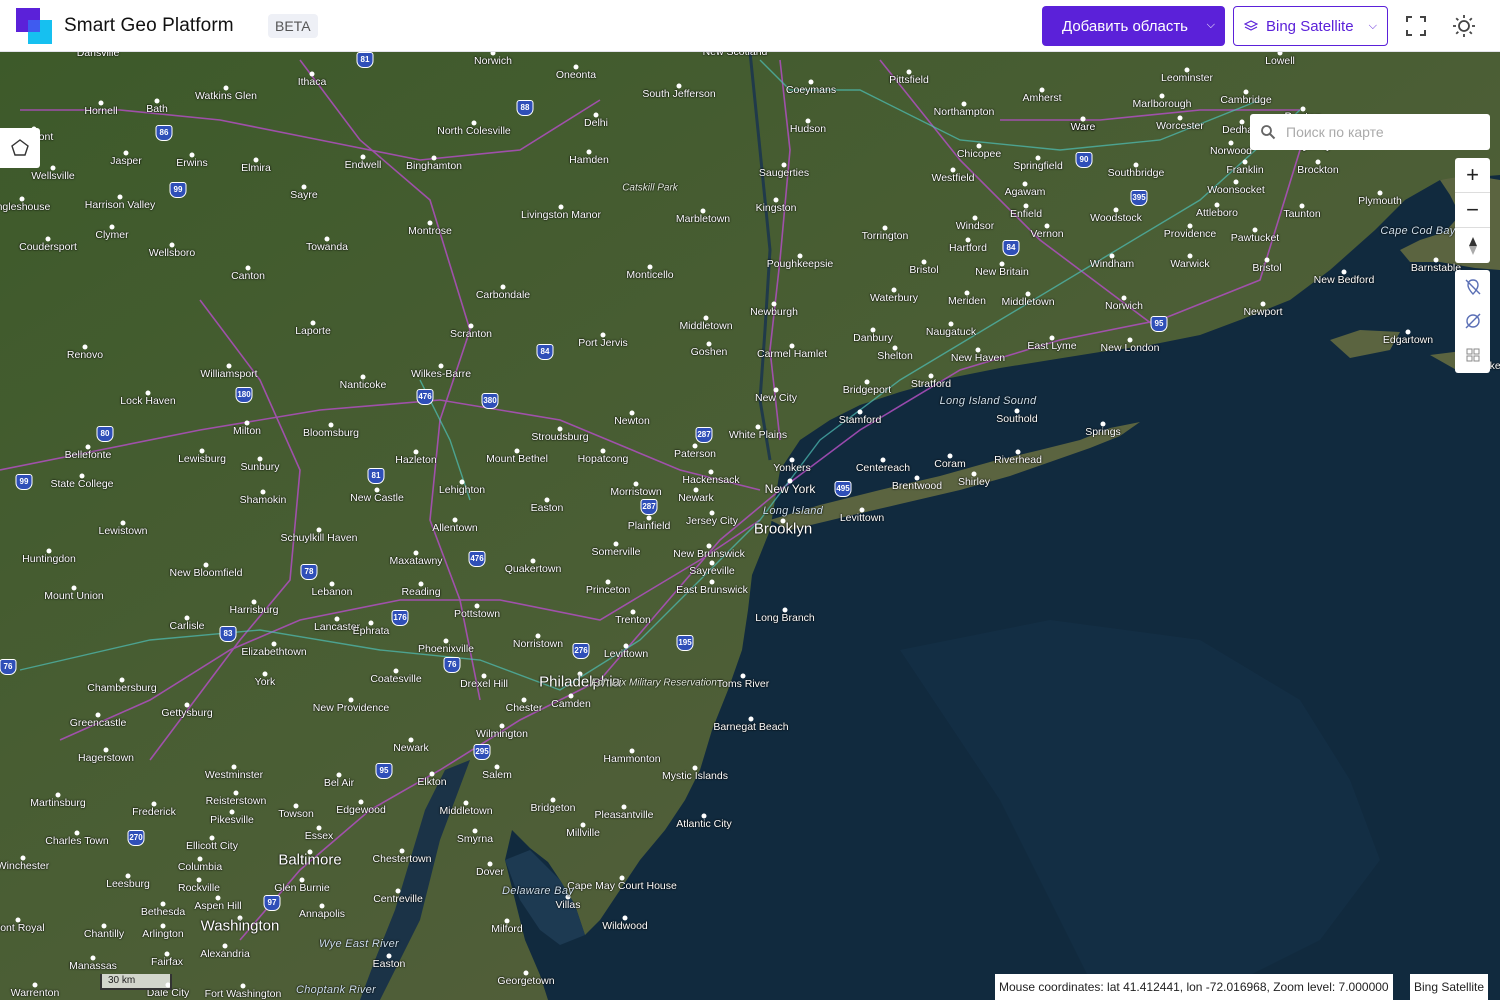 Image resolution: width=1500 pixels, height=1000 pixels. I want to click on place-label: Sayre, so click(304, 195).